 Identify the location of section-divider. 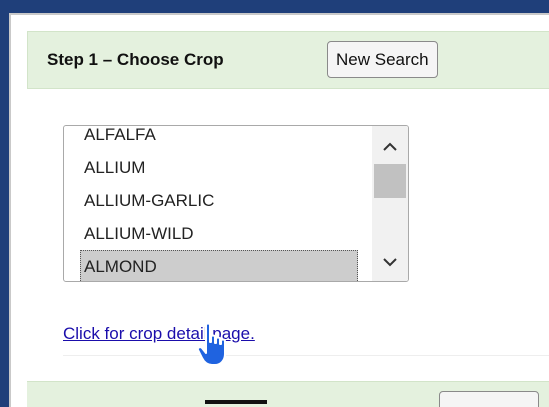
(306, 355).